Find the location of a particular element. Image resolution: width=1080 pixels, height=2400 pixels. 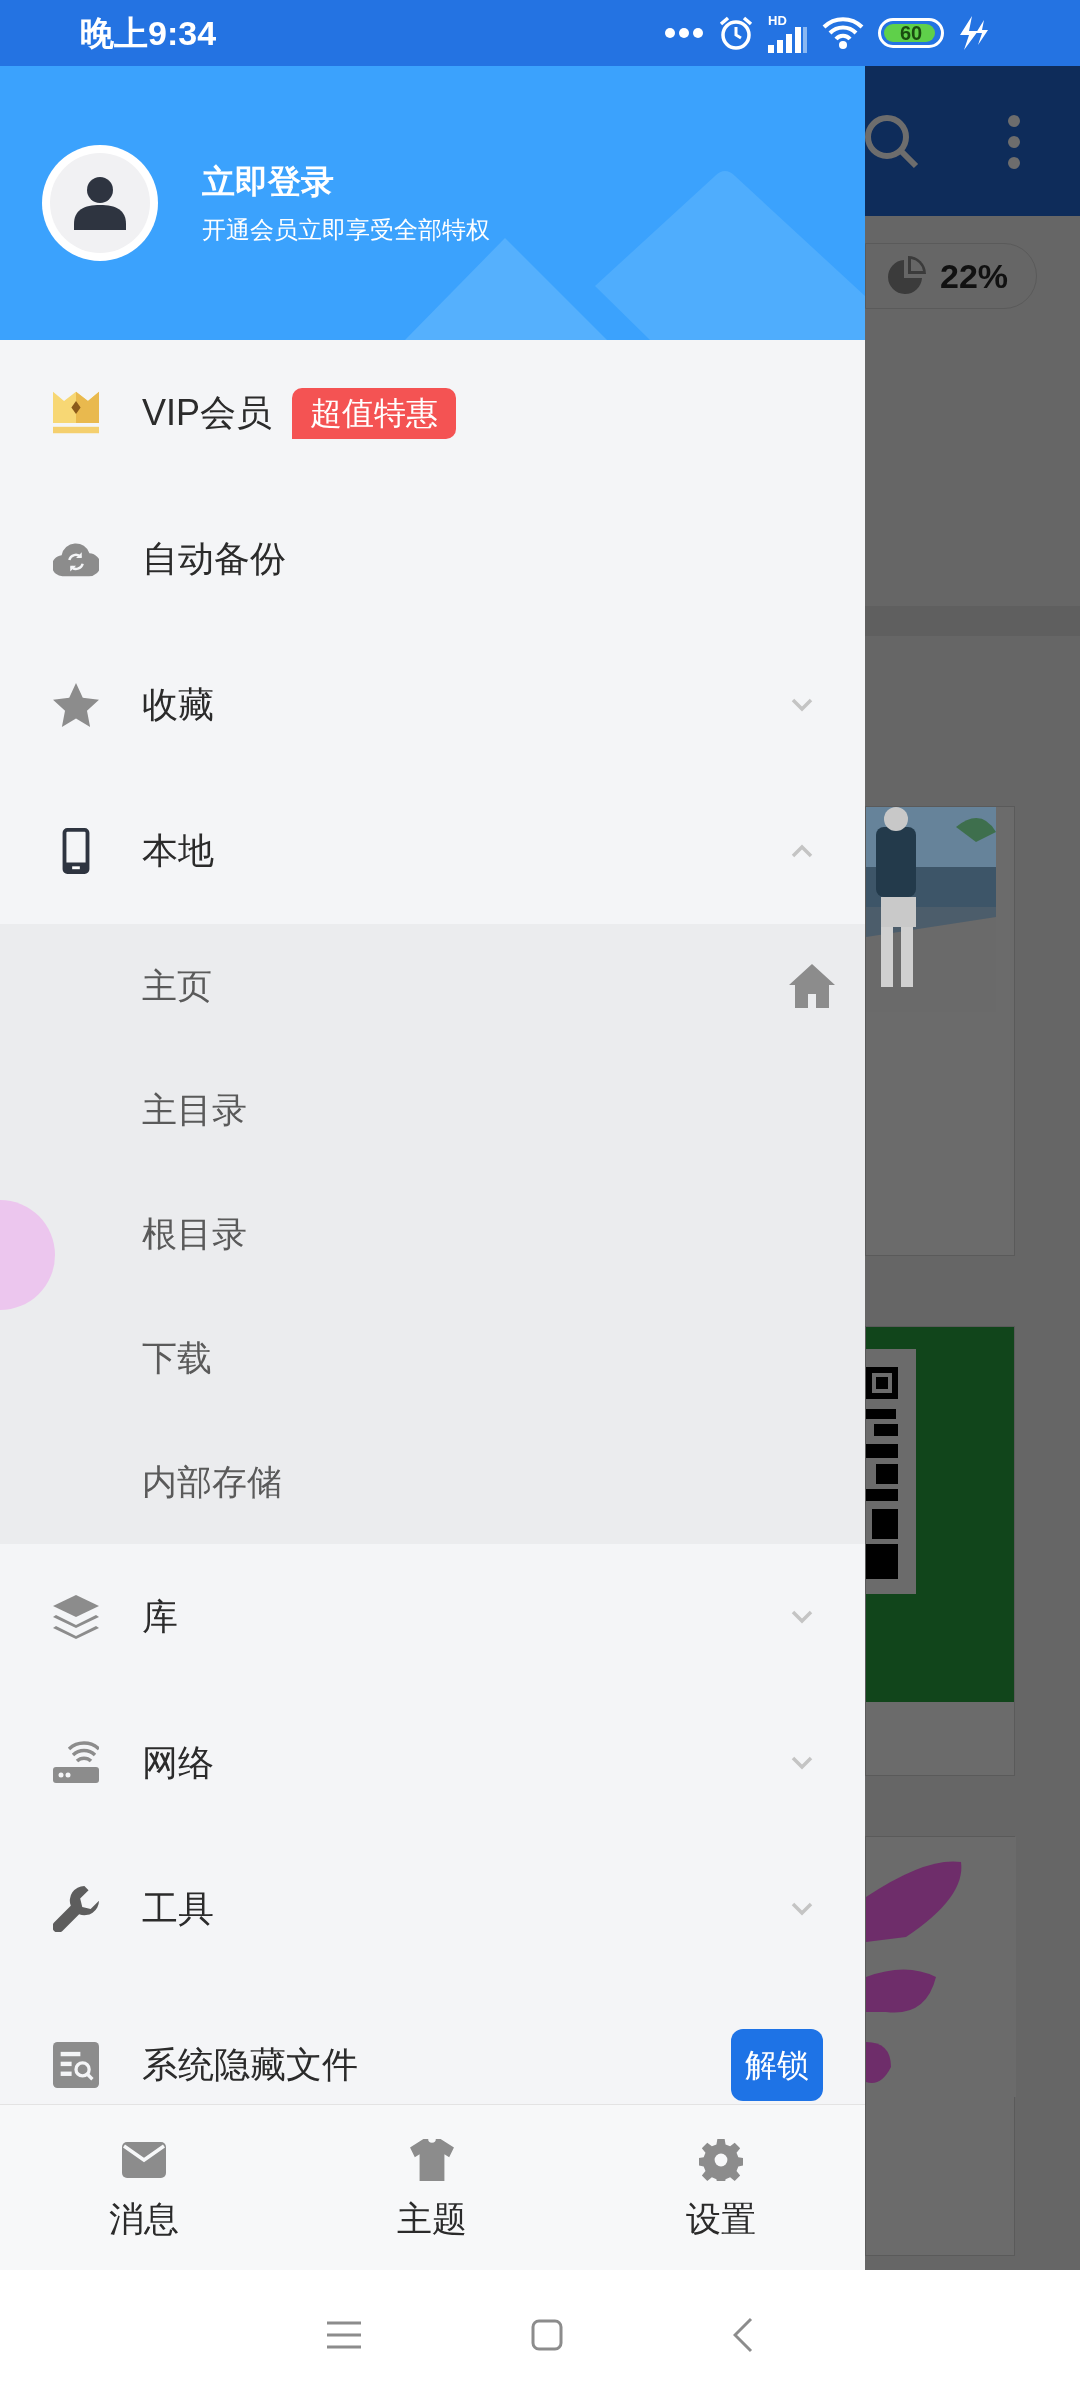

storage-percent: 22% is located at coordinates (974, 276).